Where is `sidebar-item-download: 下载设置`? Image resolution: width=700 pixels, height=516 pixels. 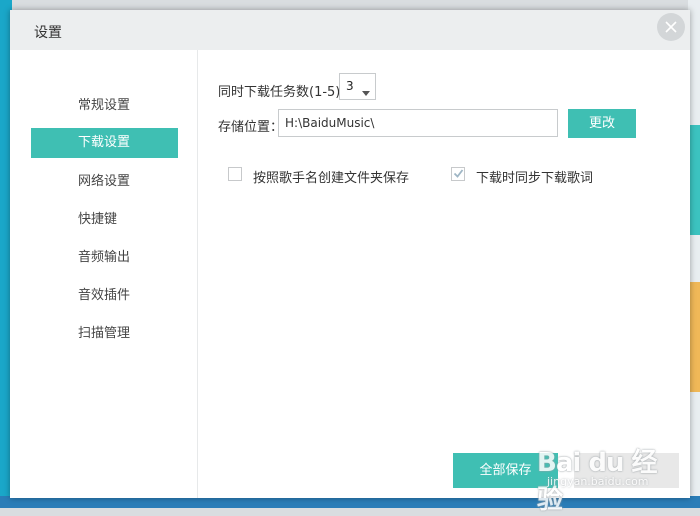
sidebar-item-download: 下载设置 is located at coordinates (104, 143).